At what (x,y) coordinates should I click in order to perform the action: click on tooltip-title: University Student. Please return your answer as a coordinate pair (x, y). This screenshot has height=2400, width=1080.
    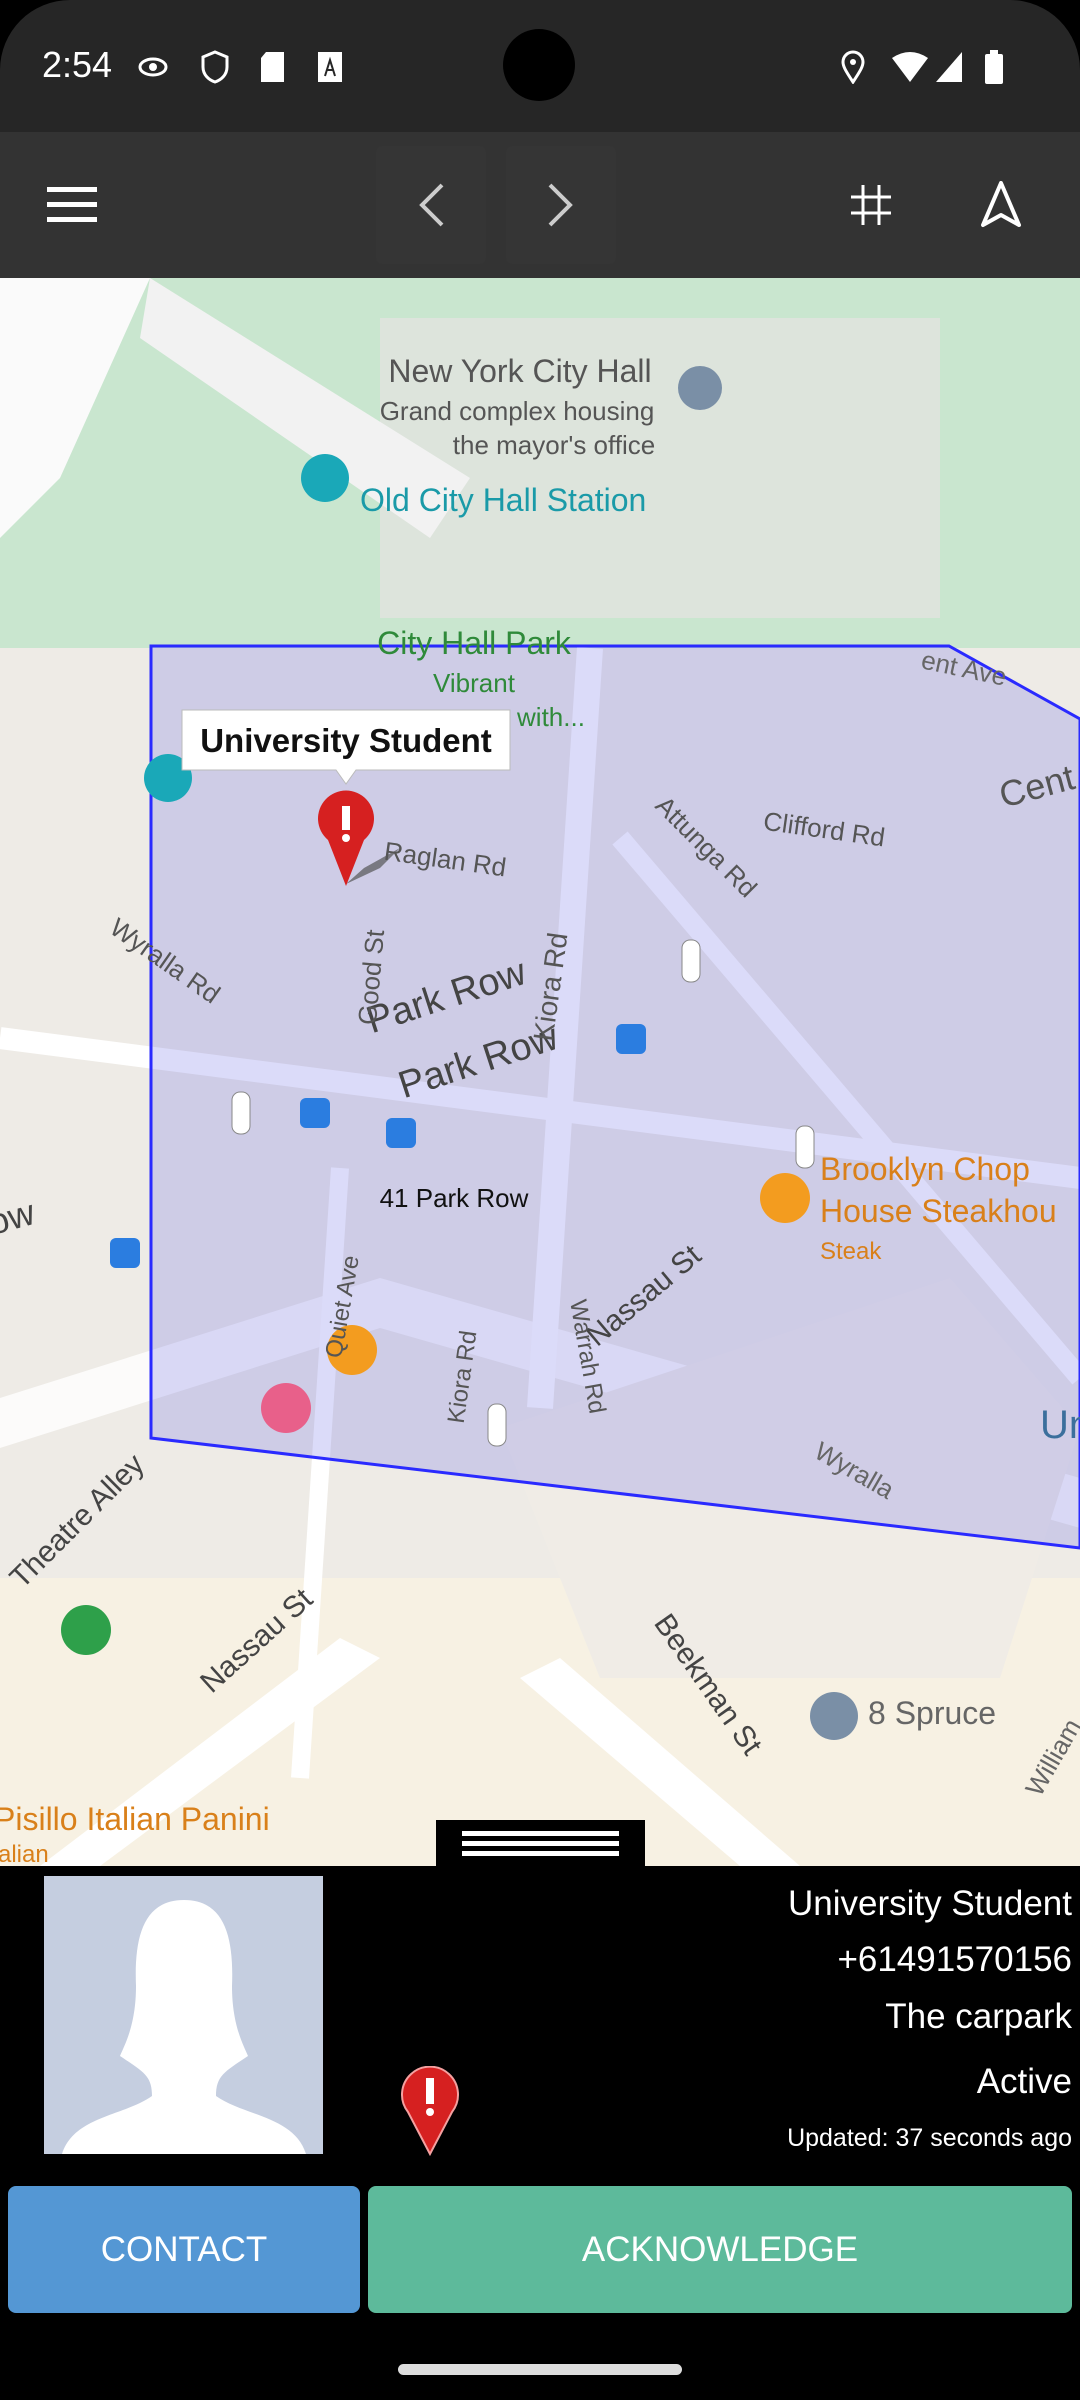
    Looking at the image, I should click on (346, 740).